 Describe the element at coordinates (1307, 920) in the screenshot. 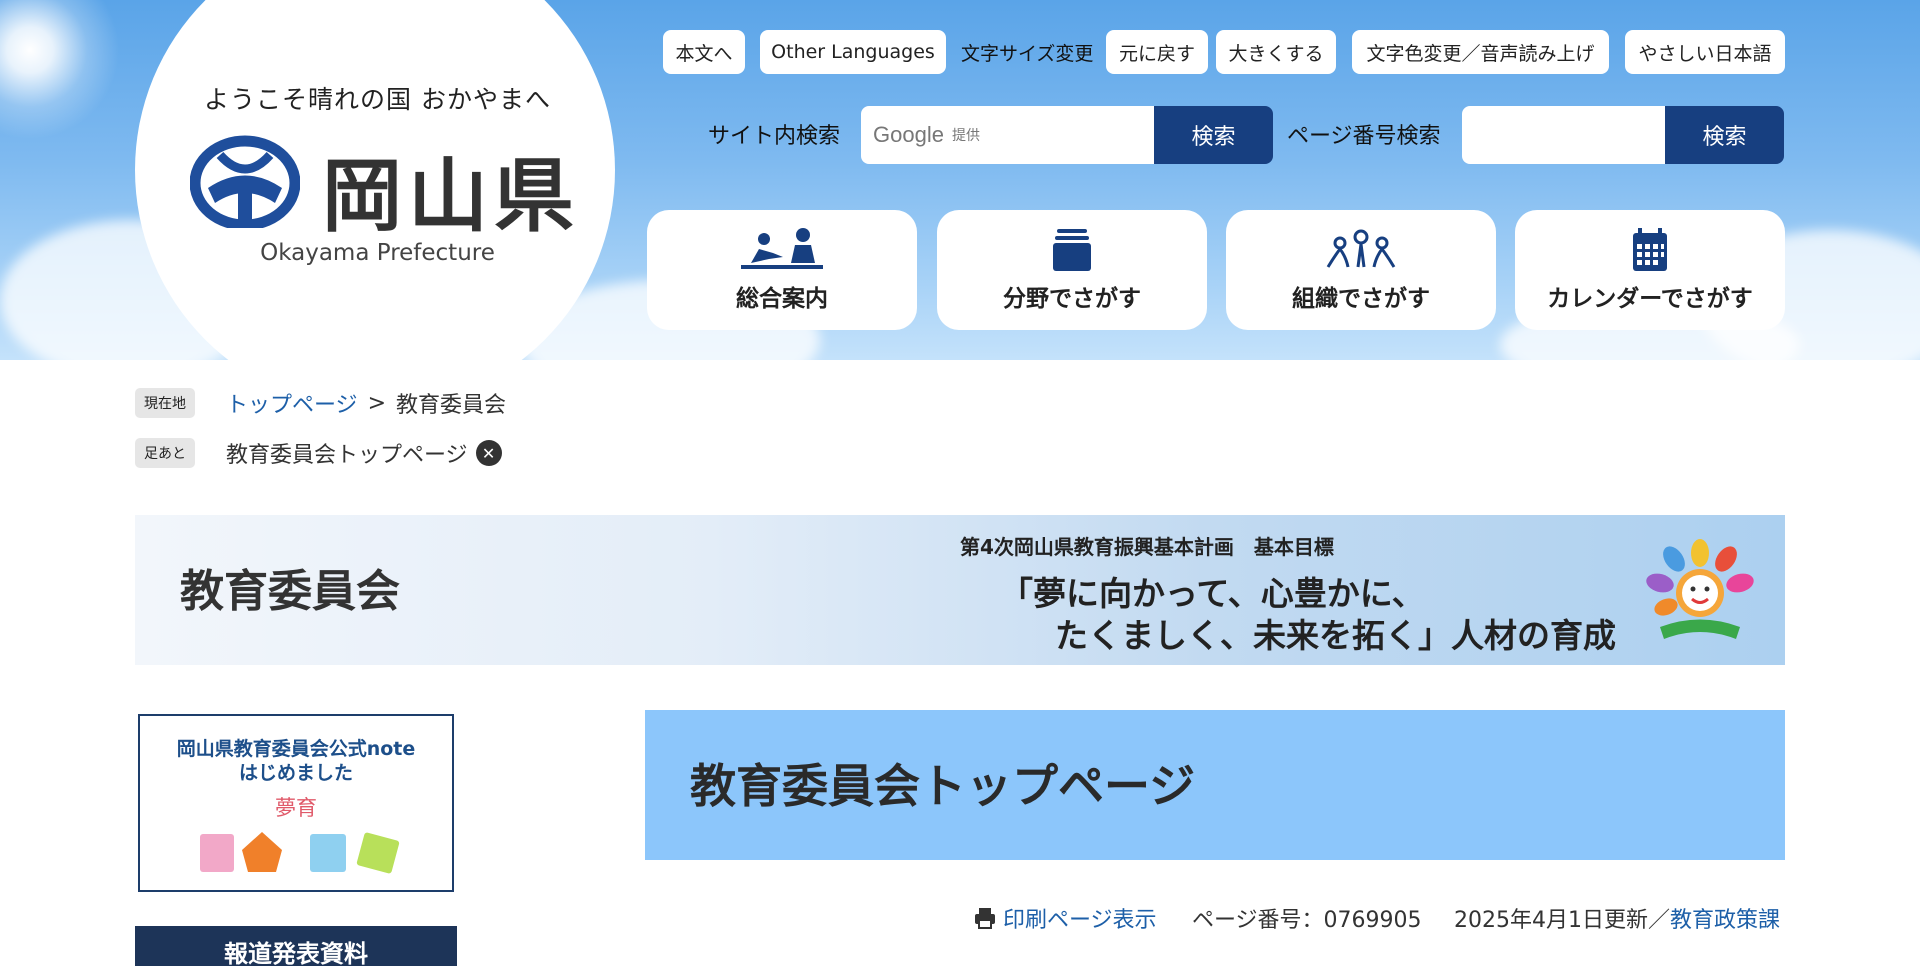

I see `page-number: ページ番号：0769905` at that location.